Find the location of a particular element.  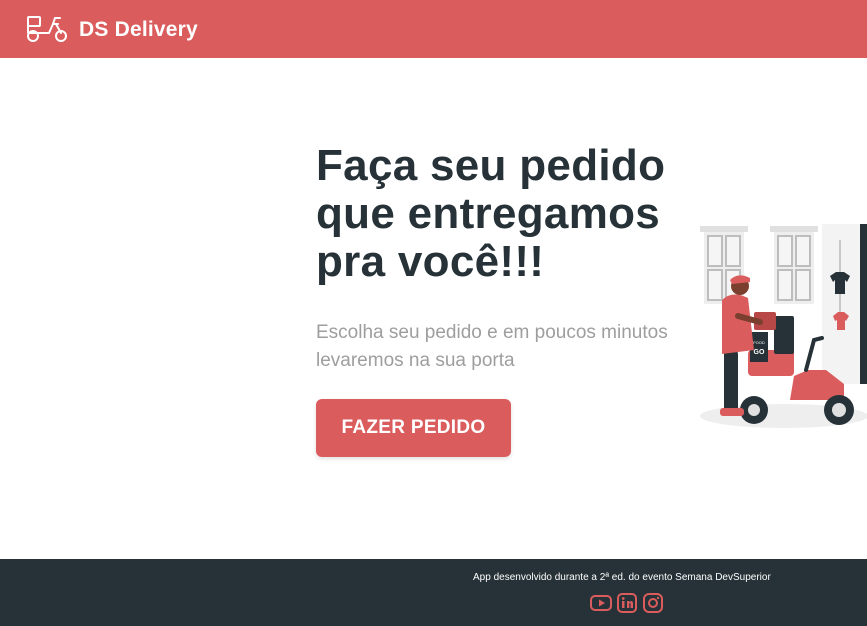

svg-text: FOOD is located at coordinates (759, 342).